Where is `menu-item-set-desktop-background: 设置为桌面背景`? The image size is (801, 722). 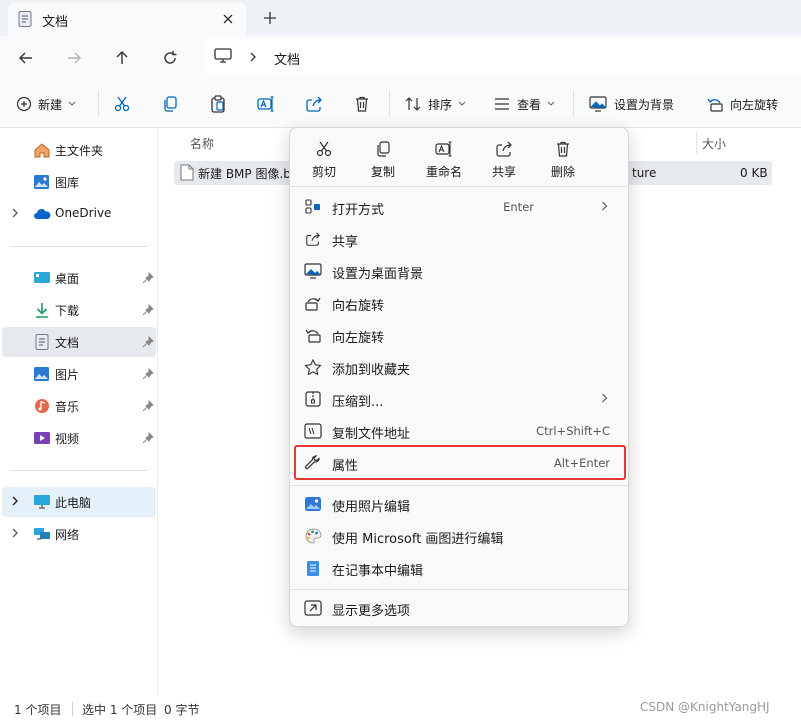 menu-item-set-desktop-background: 设置为桌面背景 is located at coordinates (459, 271).